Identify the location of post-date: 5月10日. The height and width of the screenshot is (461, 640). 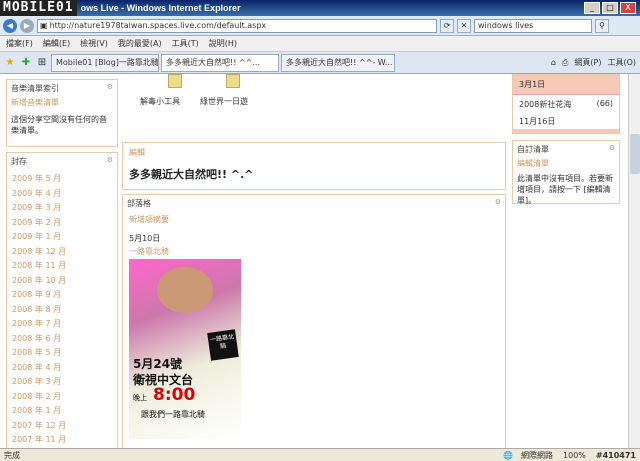
(145, 238).